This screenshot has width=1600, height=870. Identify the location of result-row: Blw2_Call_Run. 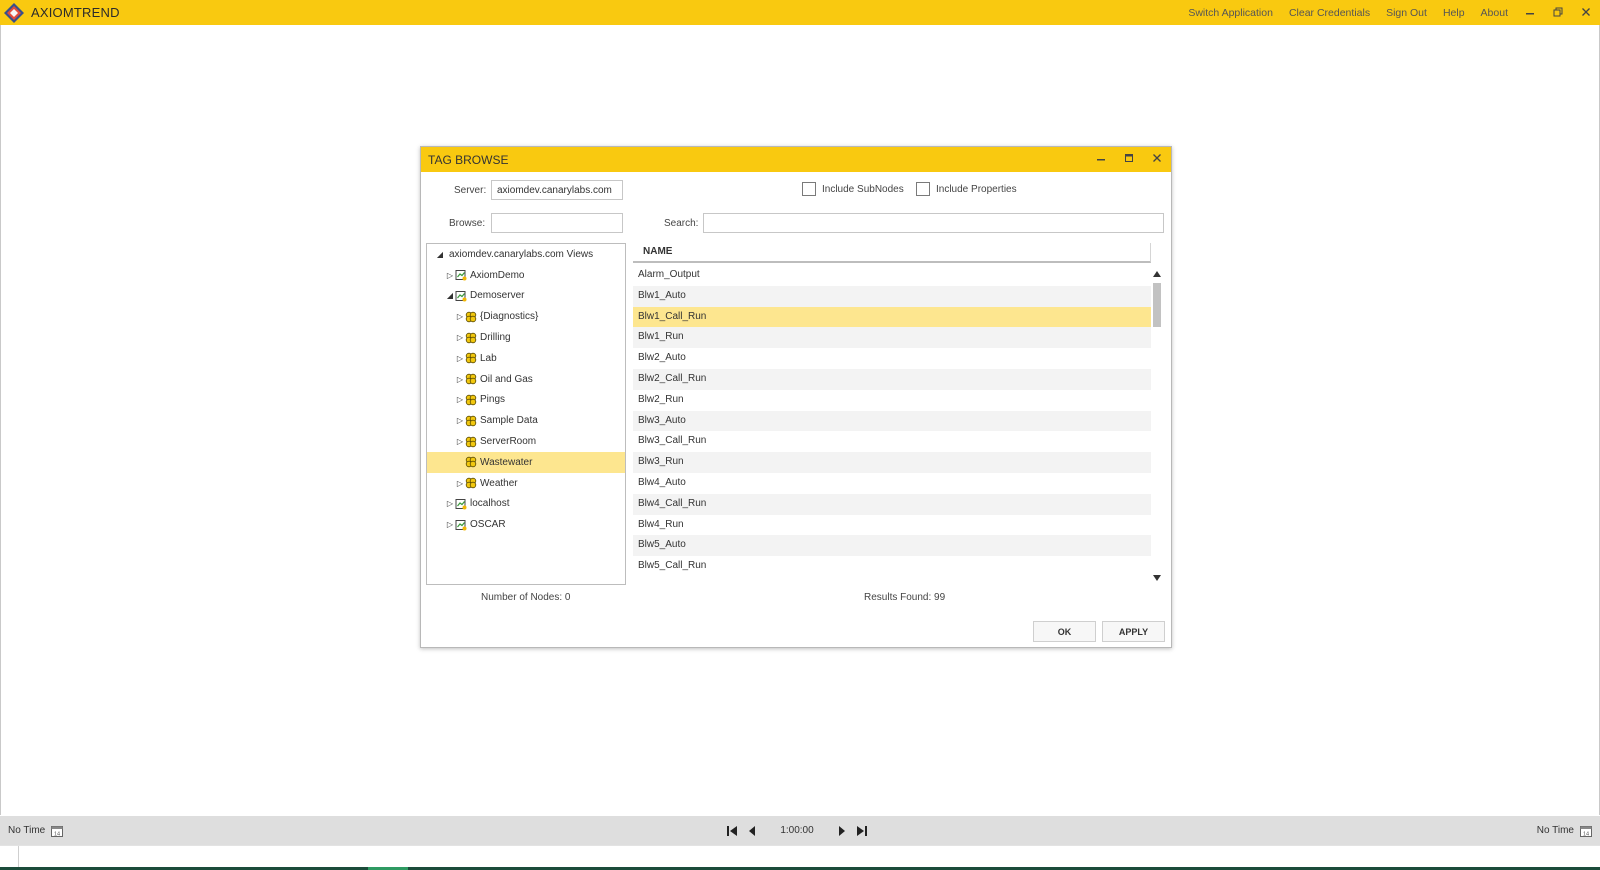
(892, 379).